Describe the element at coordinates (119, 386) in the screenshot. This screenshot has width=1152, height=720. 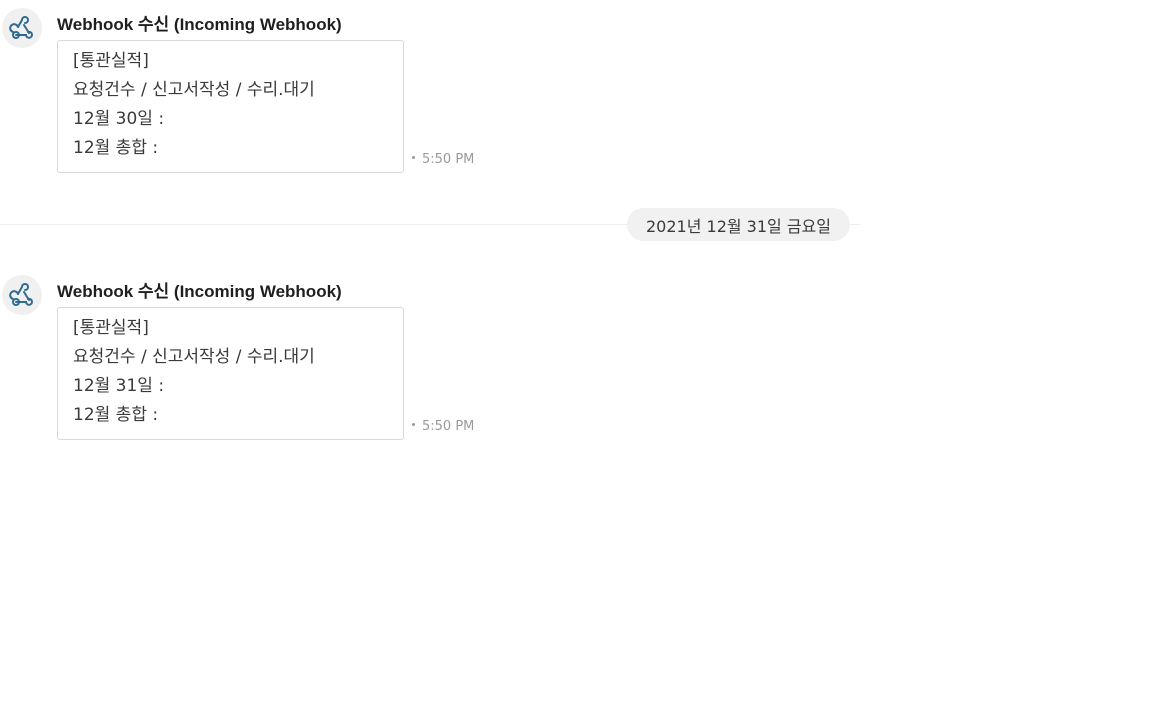
I see `message-line: 12월 31일 :` at that location.